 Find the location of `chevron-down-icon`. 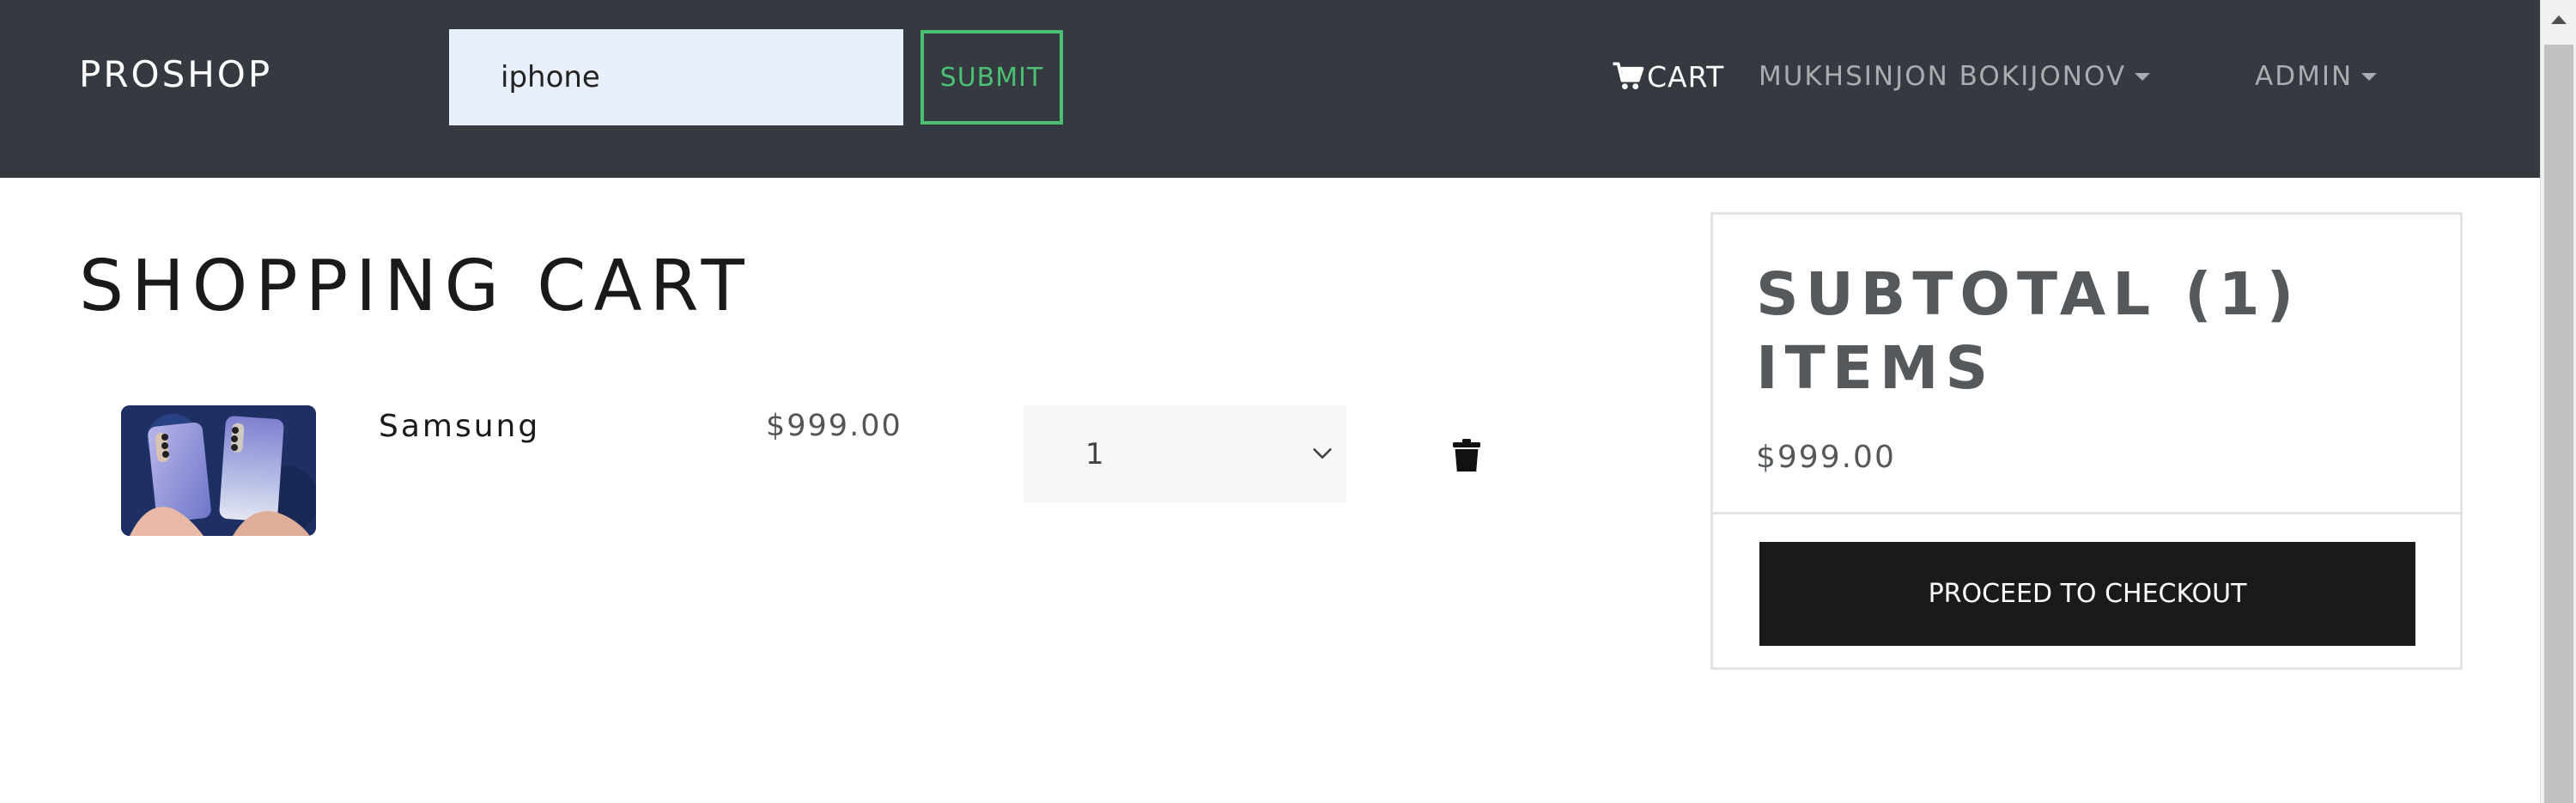

chevron-down-icon is located at coordinates (1323, 453).